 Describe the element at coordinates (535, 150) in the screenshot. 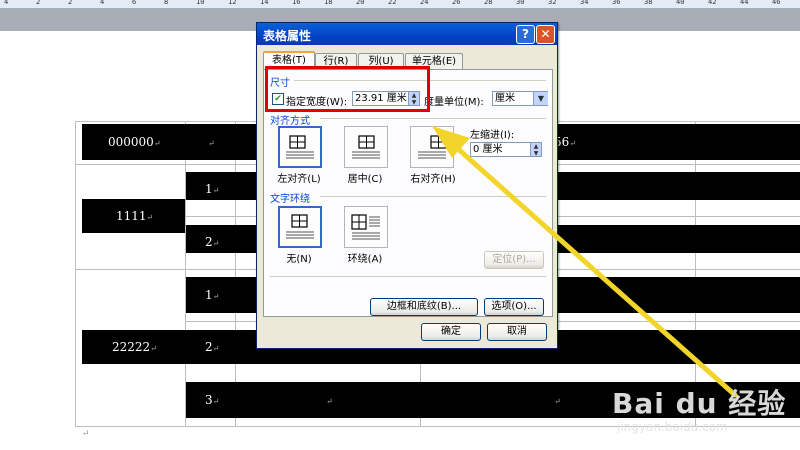

I see `indent-spinner: ▲ ▼` at that location.